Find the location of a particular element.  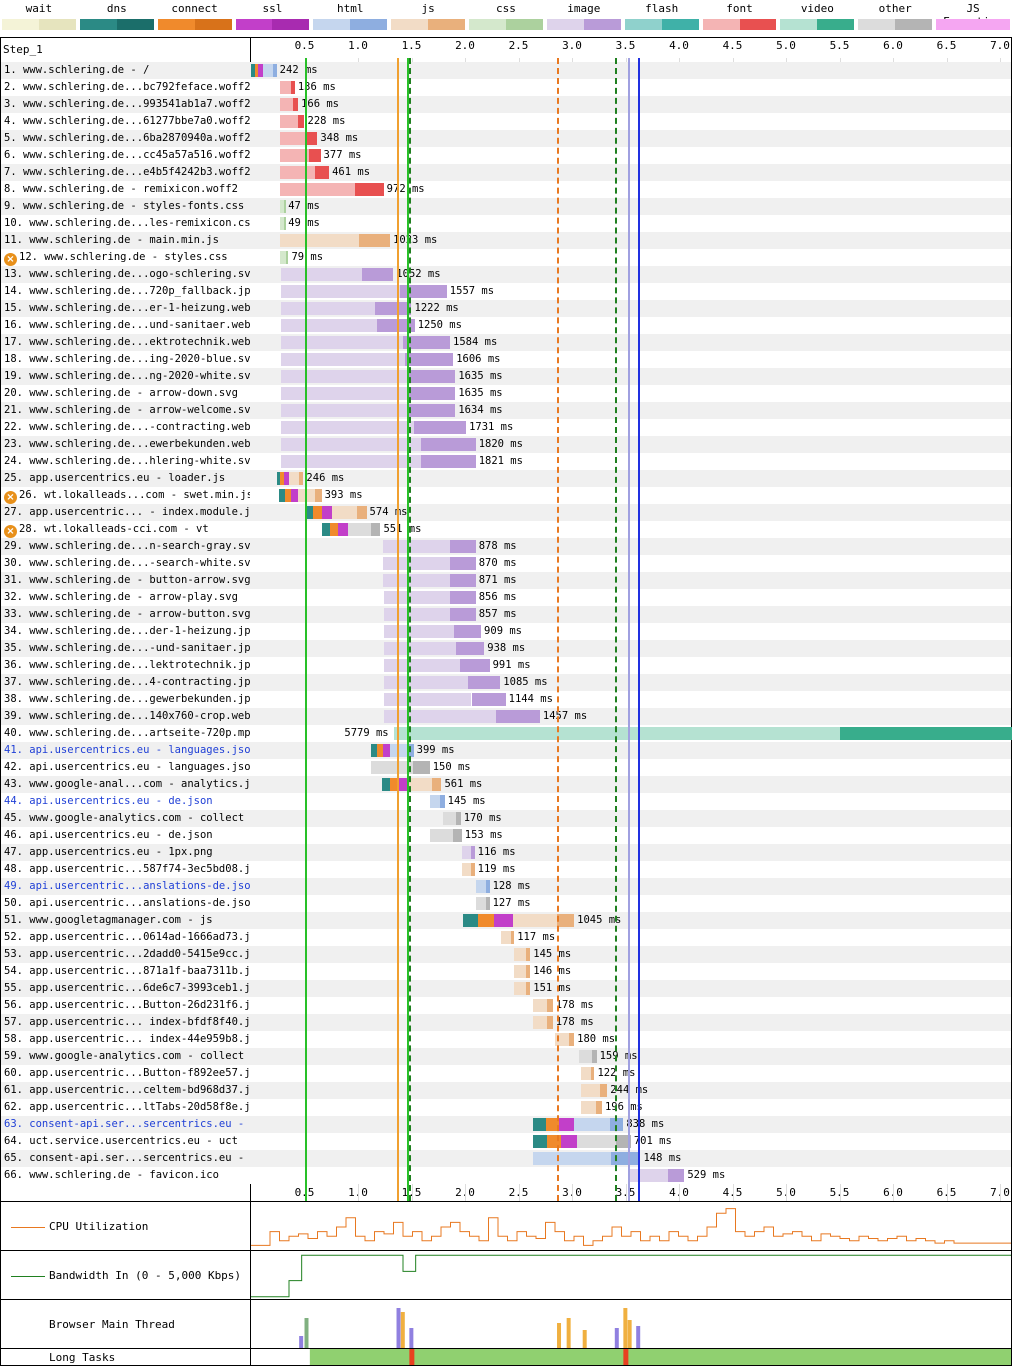

request-label: 52. app.usercentric...0614ad-1666ad73.js is located at coordinates (127, 937).